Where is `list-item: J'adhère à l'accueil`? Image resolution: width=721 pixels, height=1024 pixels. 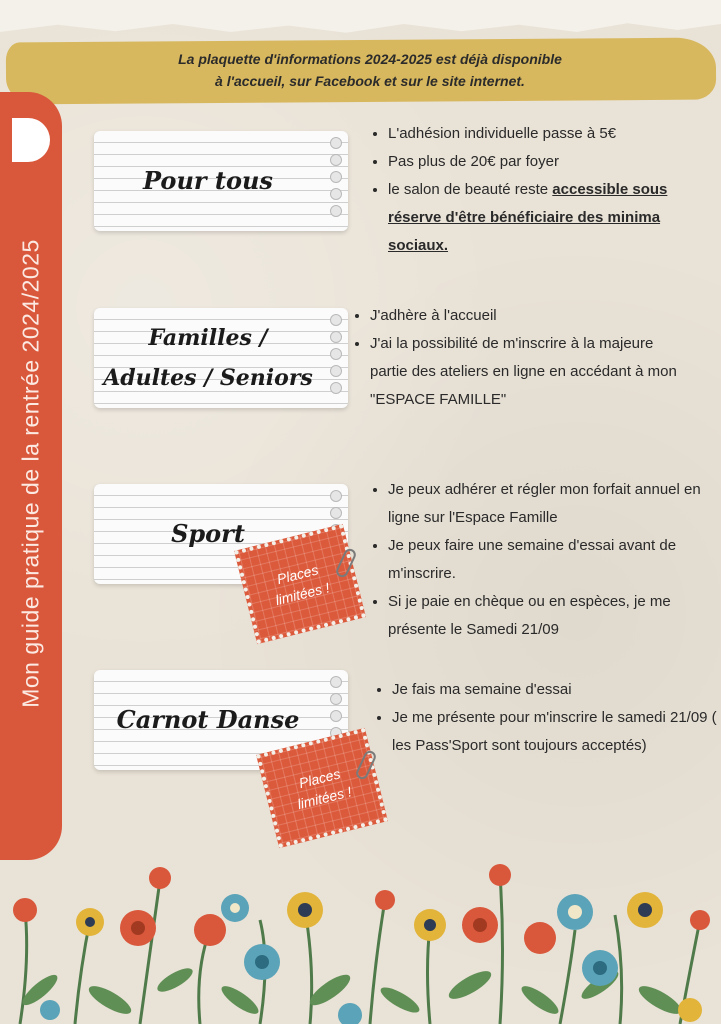
list-item: J'adhère à l'accueil is located at coordinates (530, 316).